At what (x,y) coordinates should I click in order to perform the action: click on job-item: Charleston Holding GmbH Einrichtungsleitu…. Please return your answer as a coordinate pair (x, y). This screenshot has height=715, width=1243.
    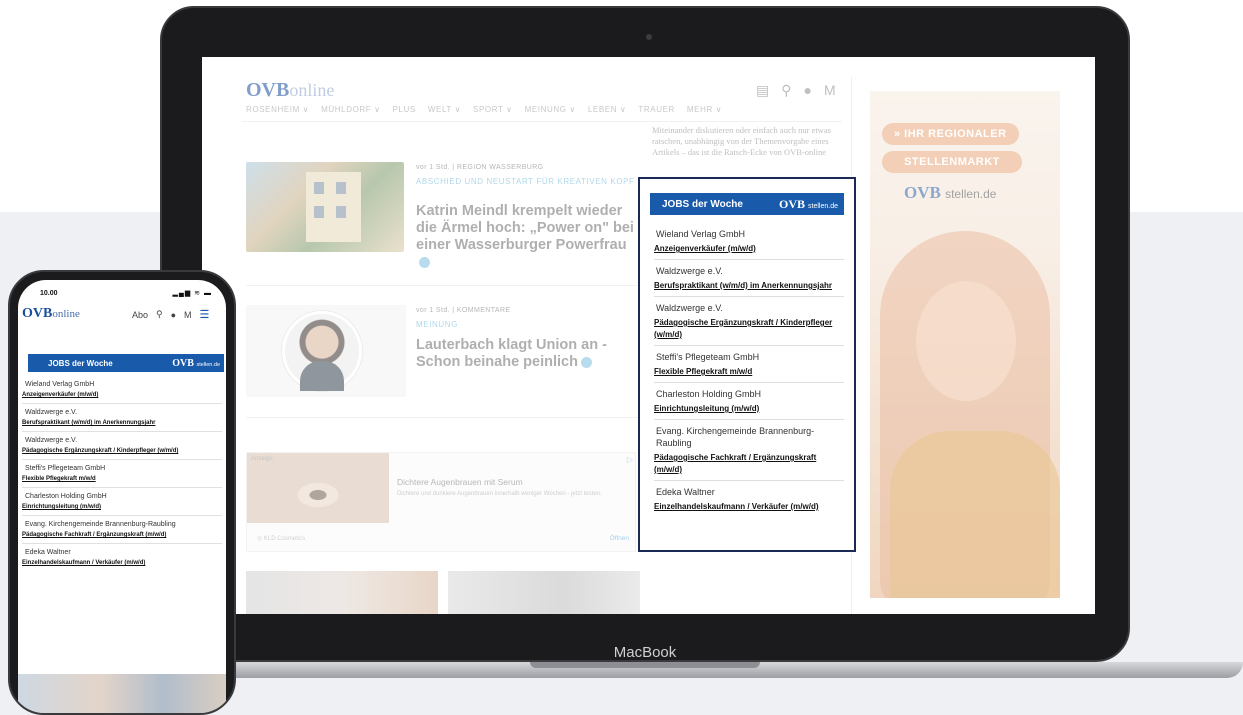
    Looking at the image, I should click on (122, 502).